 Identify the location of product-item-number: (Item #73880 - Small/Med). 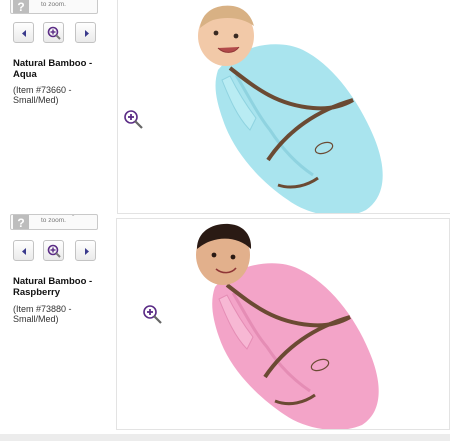
(42, 314).